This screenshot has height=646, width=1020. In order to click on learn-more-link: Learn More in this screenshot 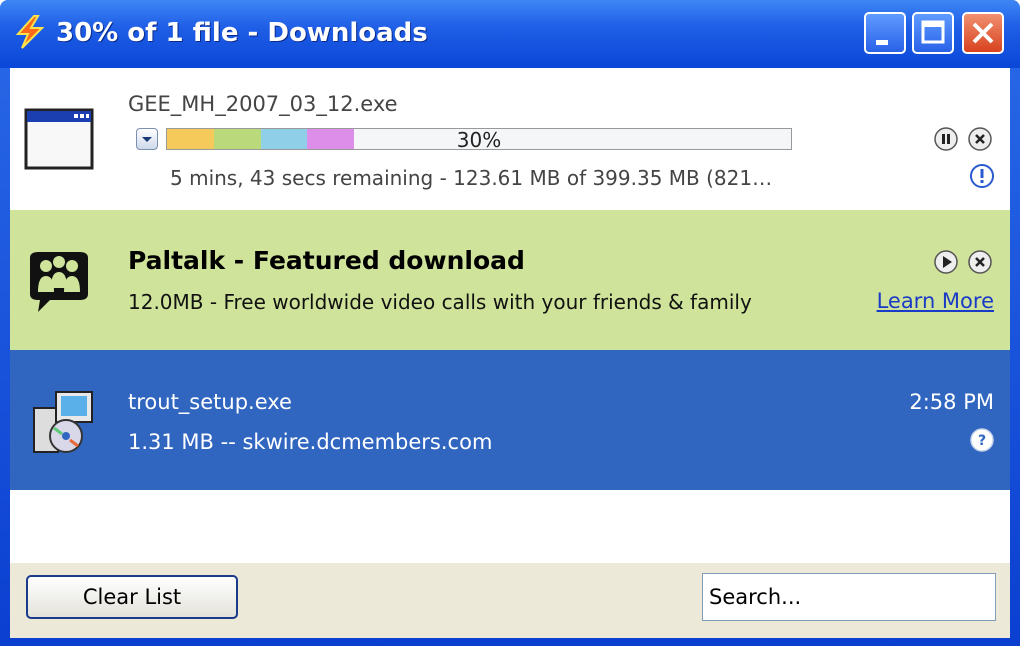, I will do `click(935, 301)`.